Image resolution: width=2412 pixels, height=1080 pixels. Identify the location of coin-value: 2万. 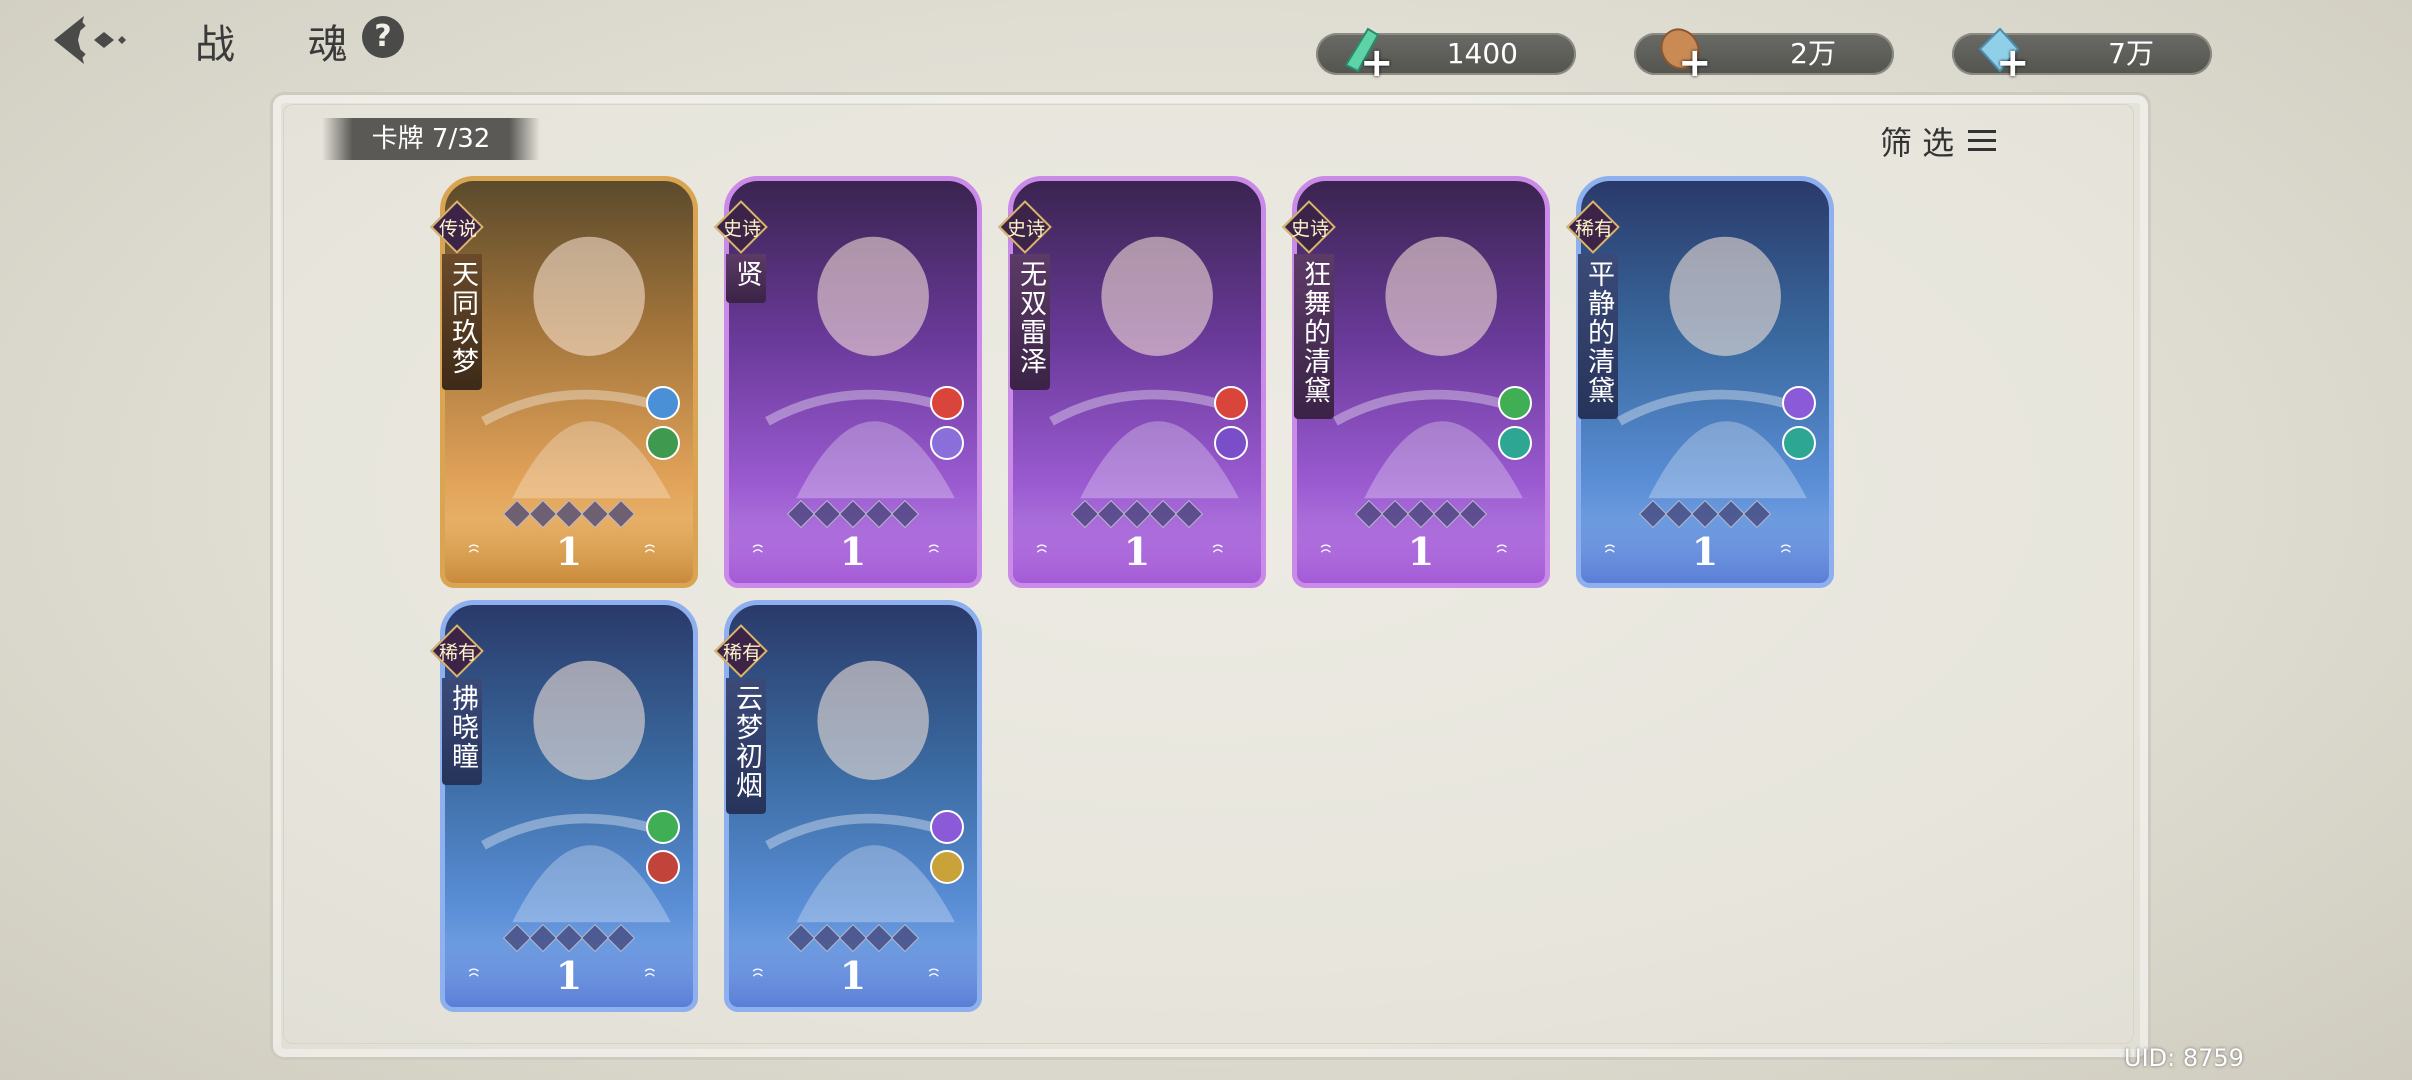
(1813, 53).